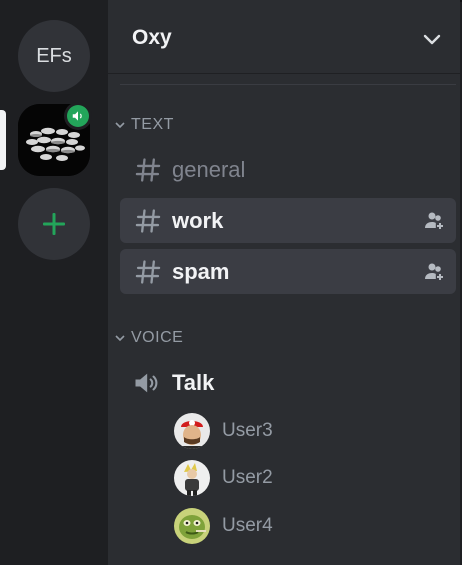 This screenshot has width=462, height=565. I want to click on voice-channel-talk: Talk, so click(173, 383).